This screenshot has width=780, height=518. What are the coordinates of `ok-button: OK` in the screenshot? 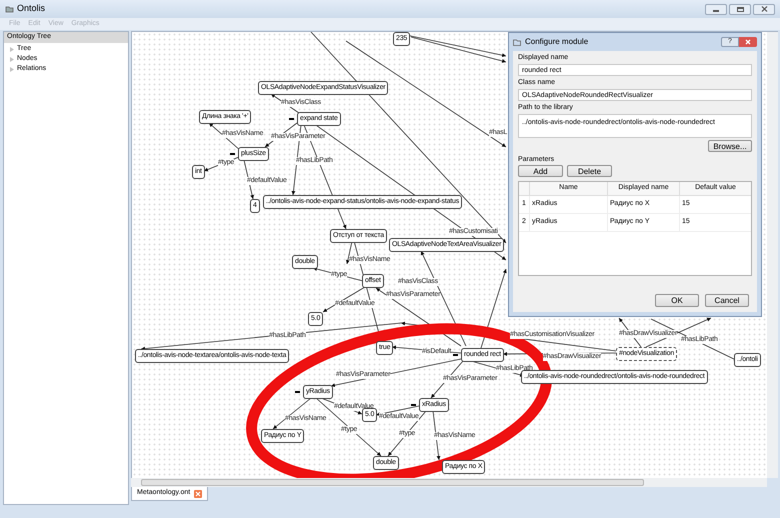 It's located at (677, 300).